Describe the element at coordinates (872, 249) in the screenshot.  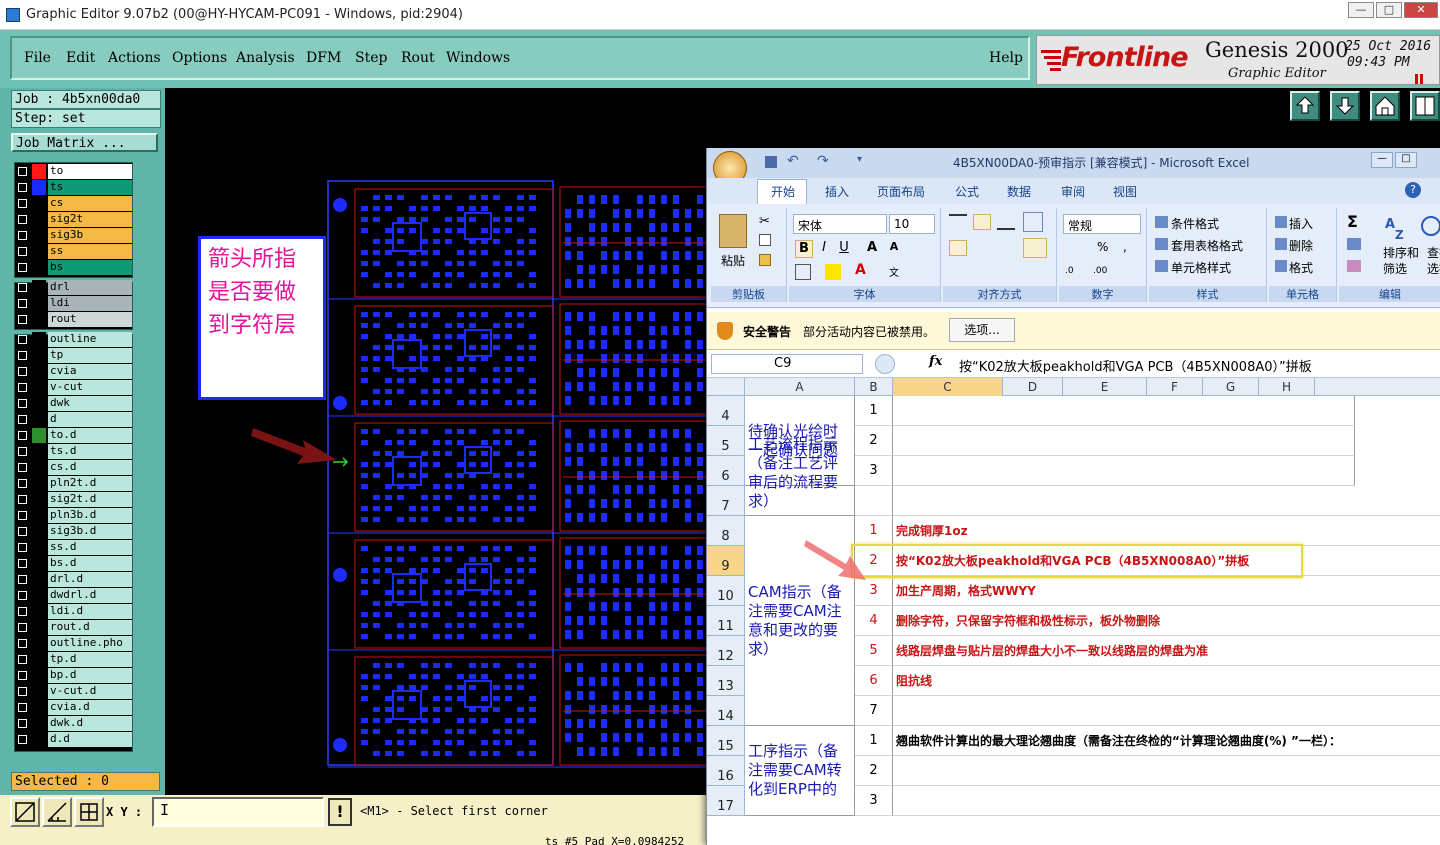
I see `grow-font-icon: A` at that location.